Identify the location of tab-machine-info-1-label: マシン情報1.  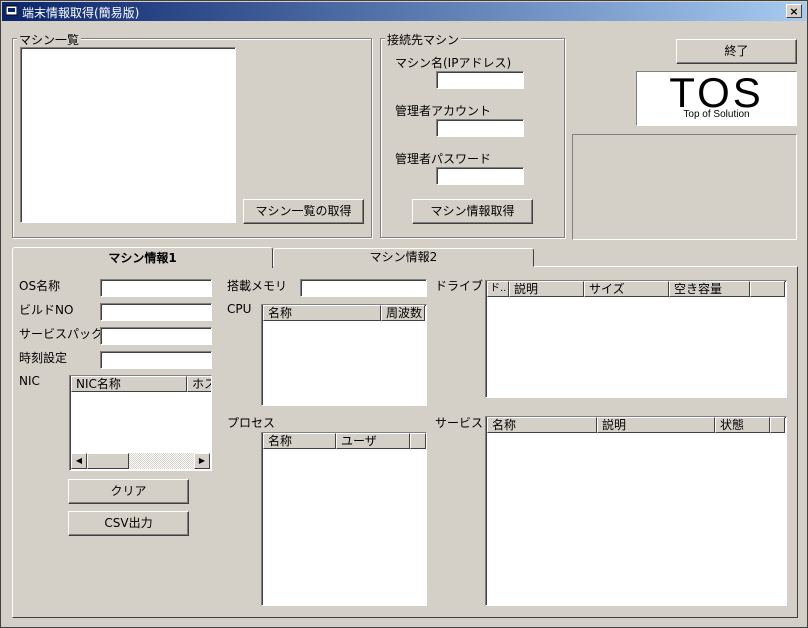
(142, 258).